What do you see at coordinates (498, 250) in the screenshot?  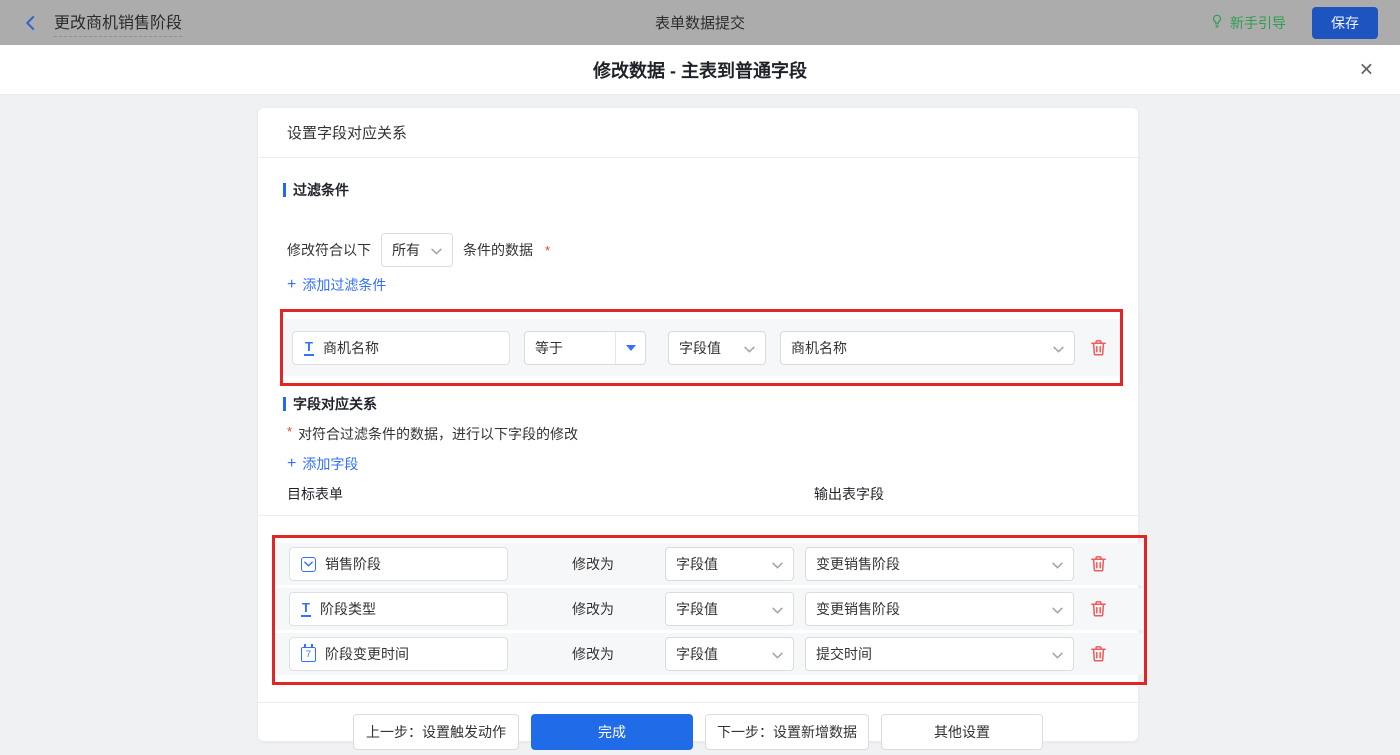 I see `condition-suffix: 条件的数据` at bounding box center [498, 250].